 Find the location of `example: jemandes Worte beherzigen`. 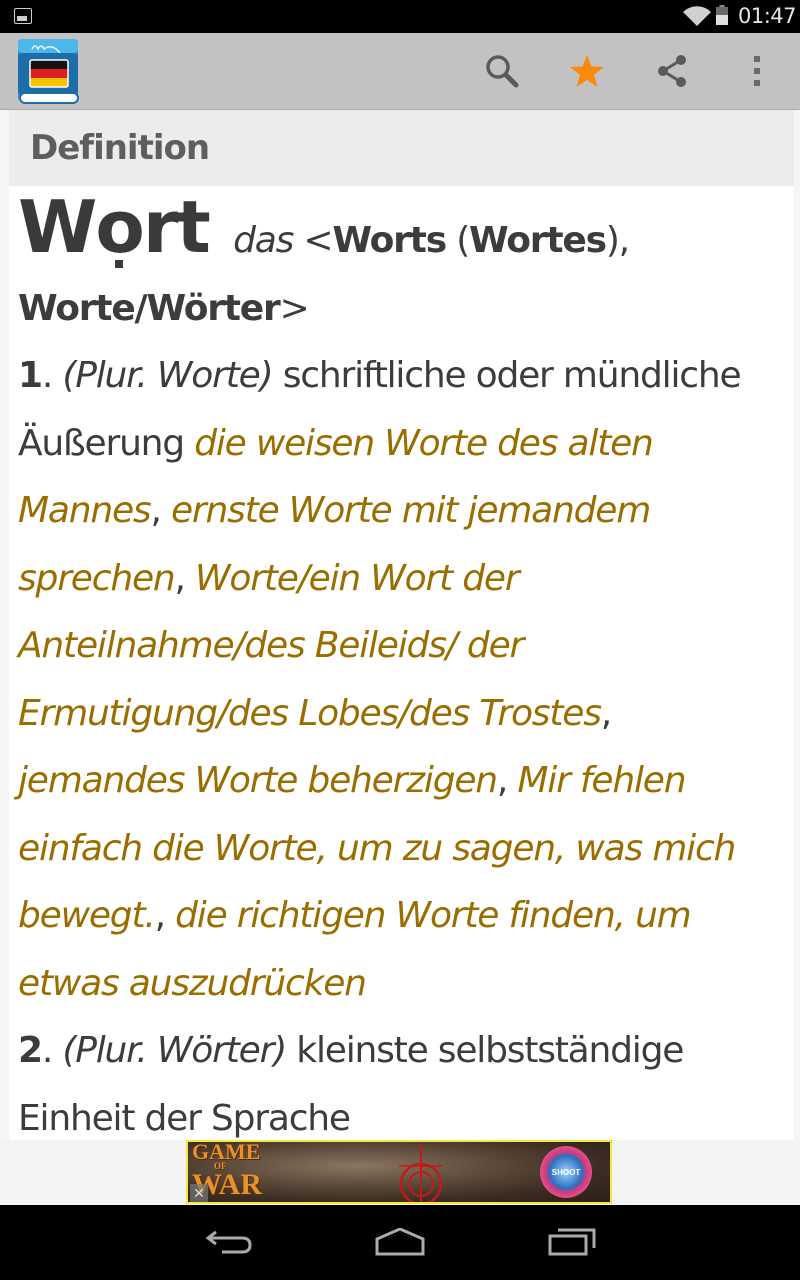

example: jemandes Worte beherzigen is located at coordinates (258, 780).